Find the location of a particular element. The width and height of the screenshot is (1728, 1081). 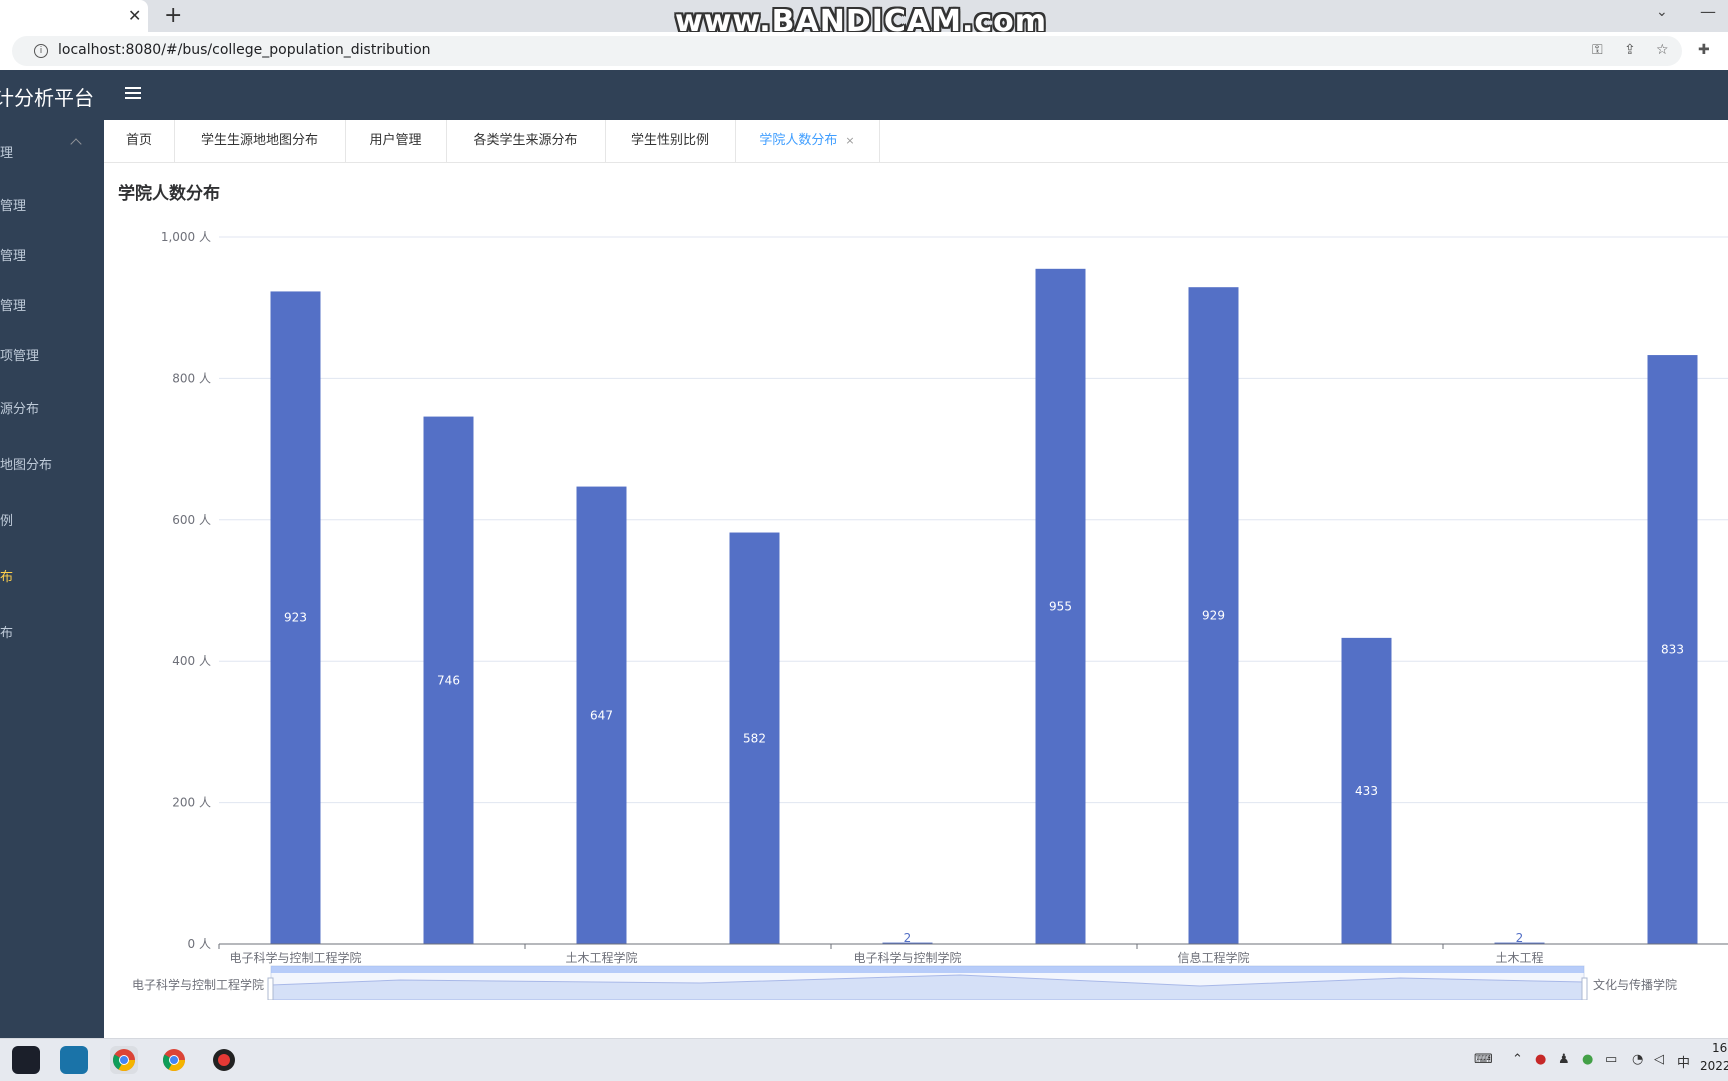

sidebar-item-source-distribution: 源分布 is located at coordinates (19, 407).